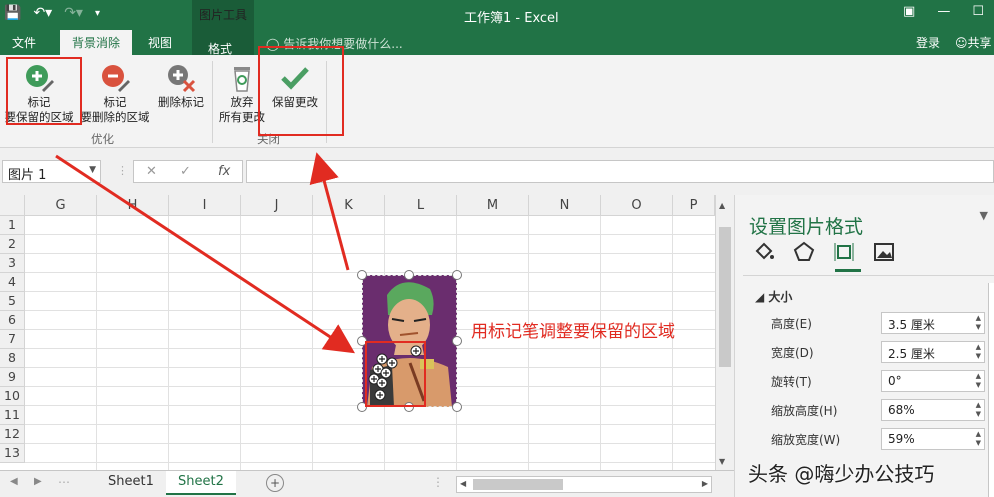  What do you see at coordinates (791, 324) in the screenshot?
I see `size-field-label: 高度(E)` at bounding box center [791, 324].